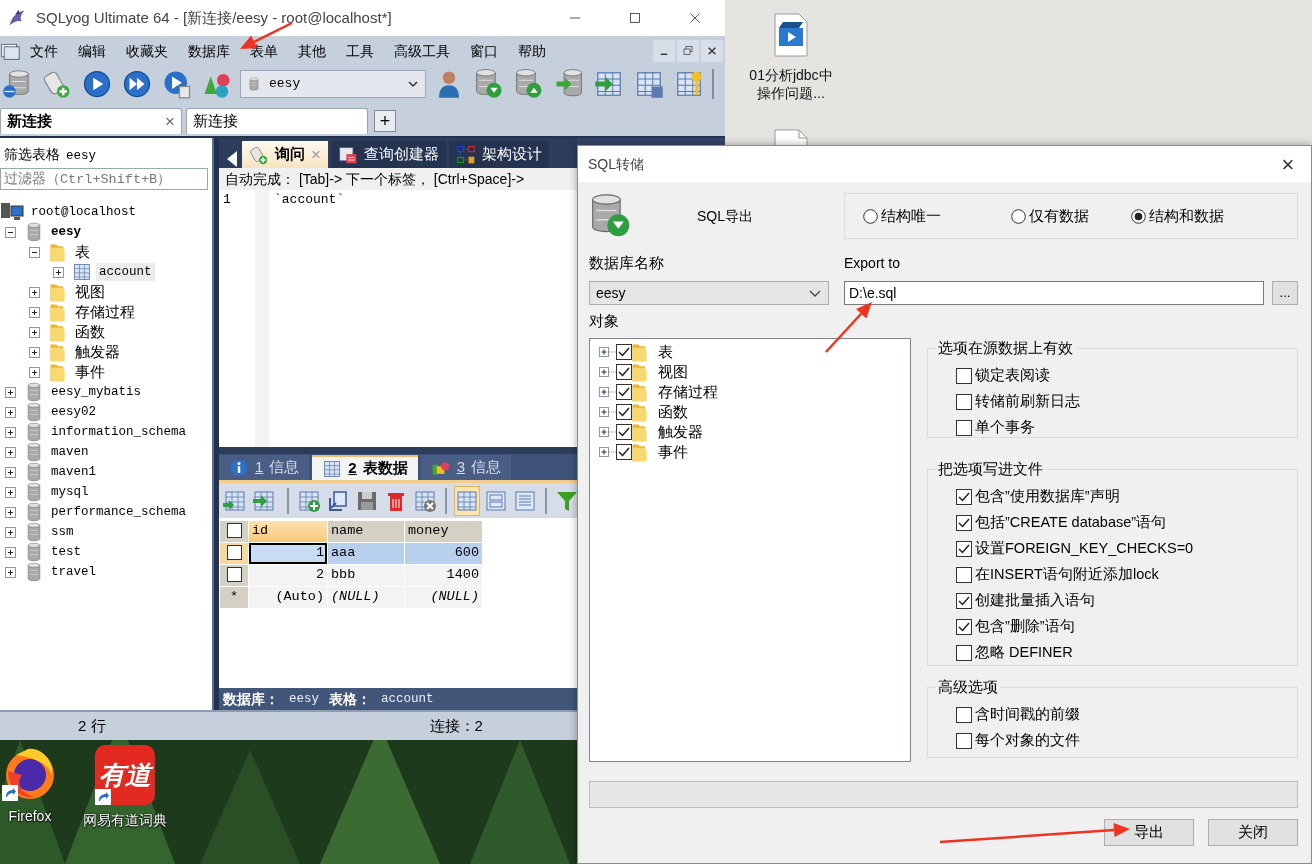  What do you see at coordinates (484, 51) in the screenshot?
I see `menu-item: 窗口` at bounding box center [484, 51].